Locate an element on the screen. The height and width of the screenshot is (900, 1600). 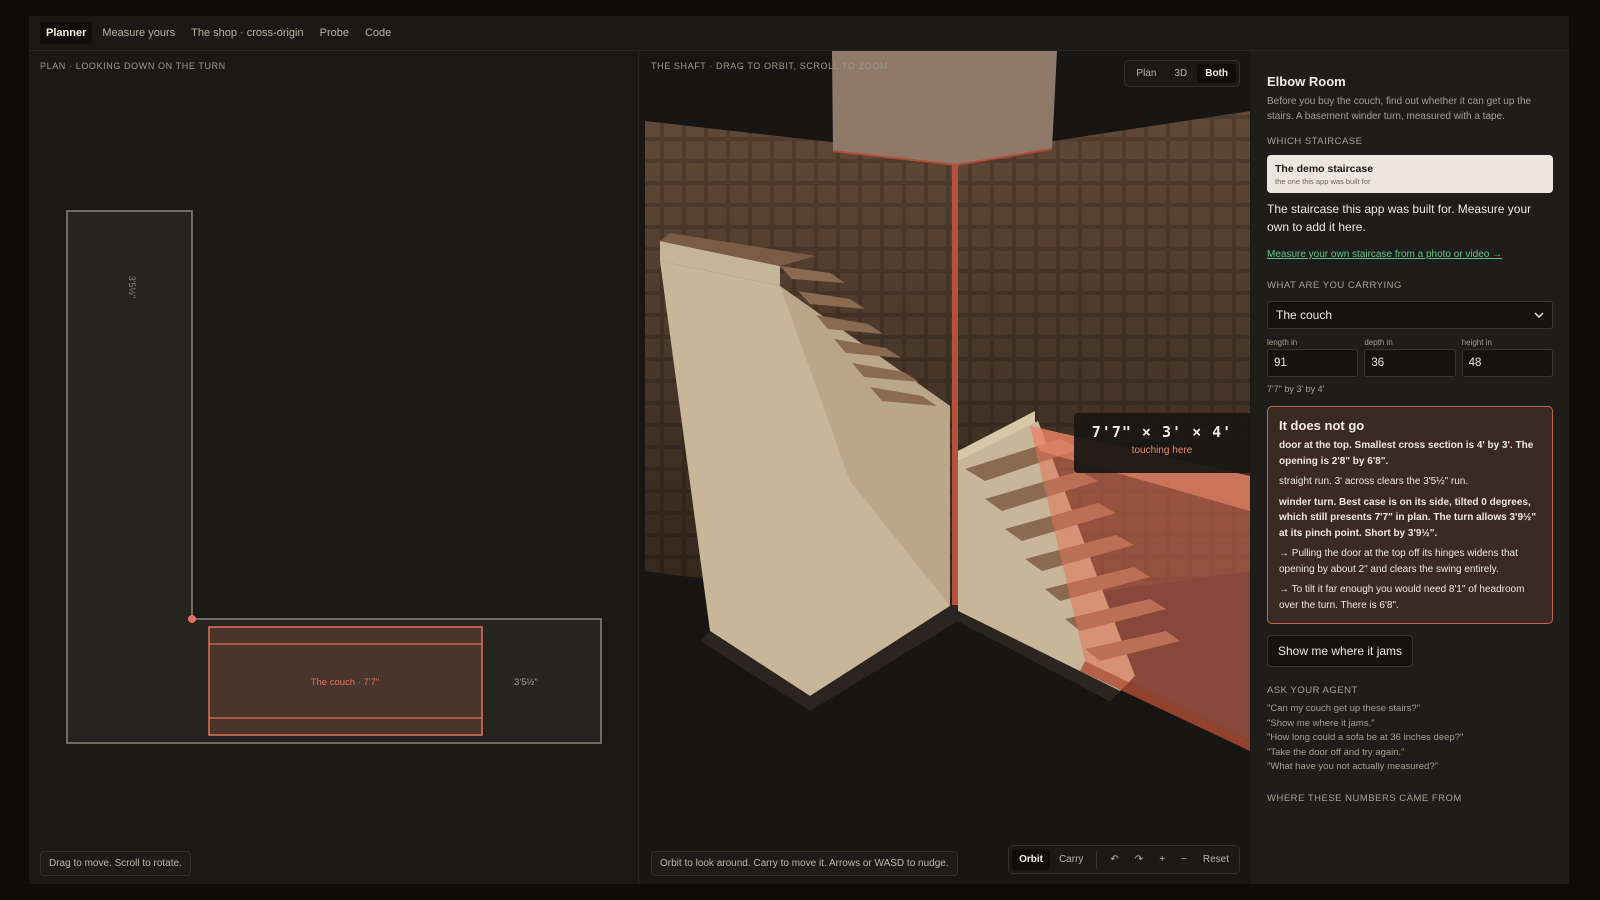
depth-label: depth in is located at coordinates (1378, 342).